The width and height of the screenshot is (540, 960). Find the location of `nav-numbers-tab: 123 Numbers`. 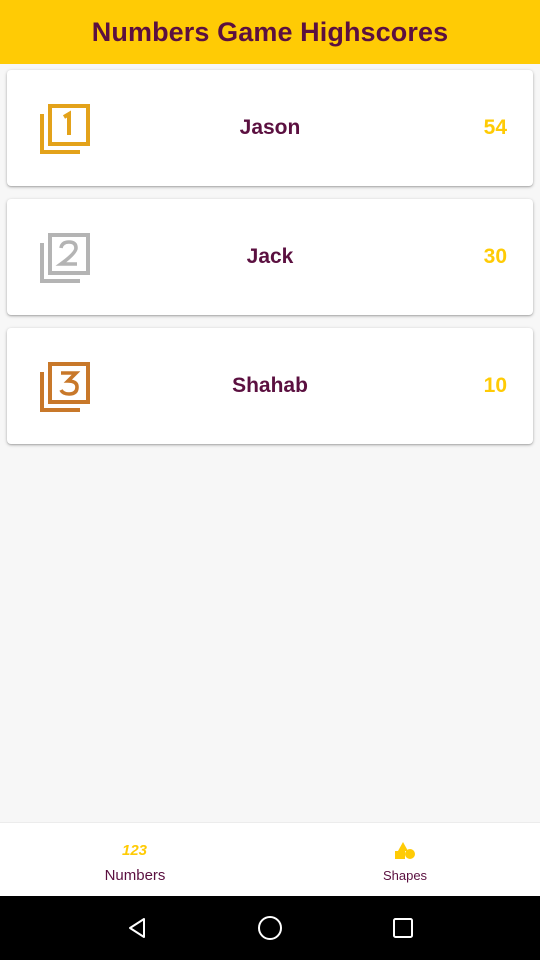

nav-numbers-tab: 123 Numbers is located at coordinates (135, 859).